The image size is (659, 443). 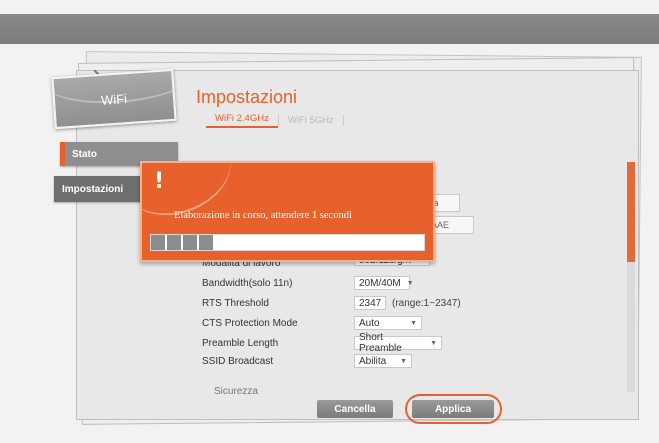 What do you see at coordinates (398, 343) in the screenshot?
I see `preamble-length-select: Short Preamble ▼` at bounding box center [398, 343].